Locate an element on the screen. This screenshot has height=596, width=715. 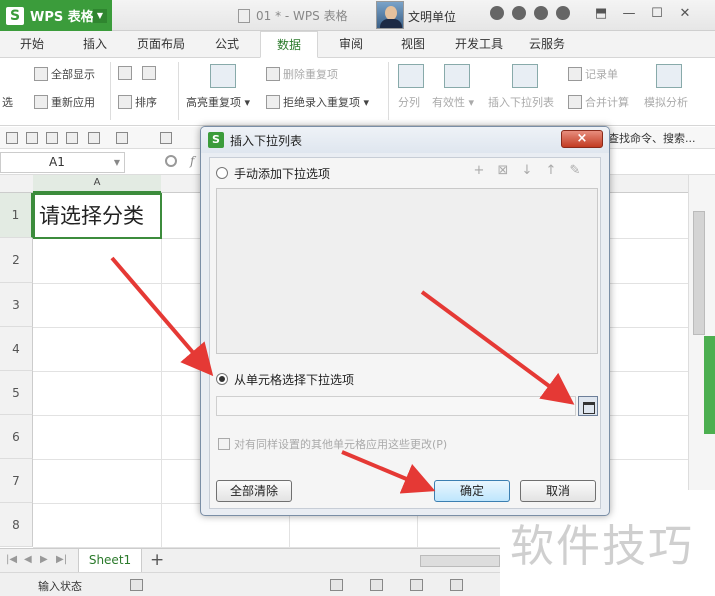
row-header-6: 6 is located at coordinates (16, 437).